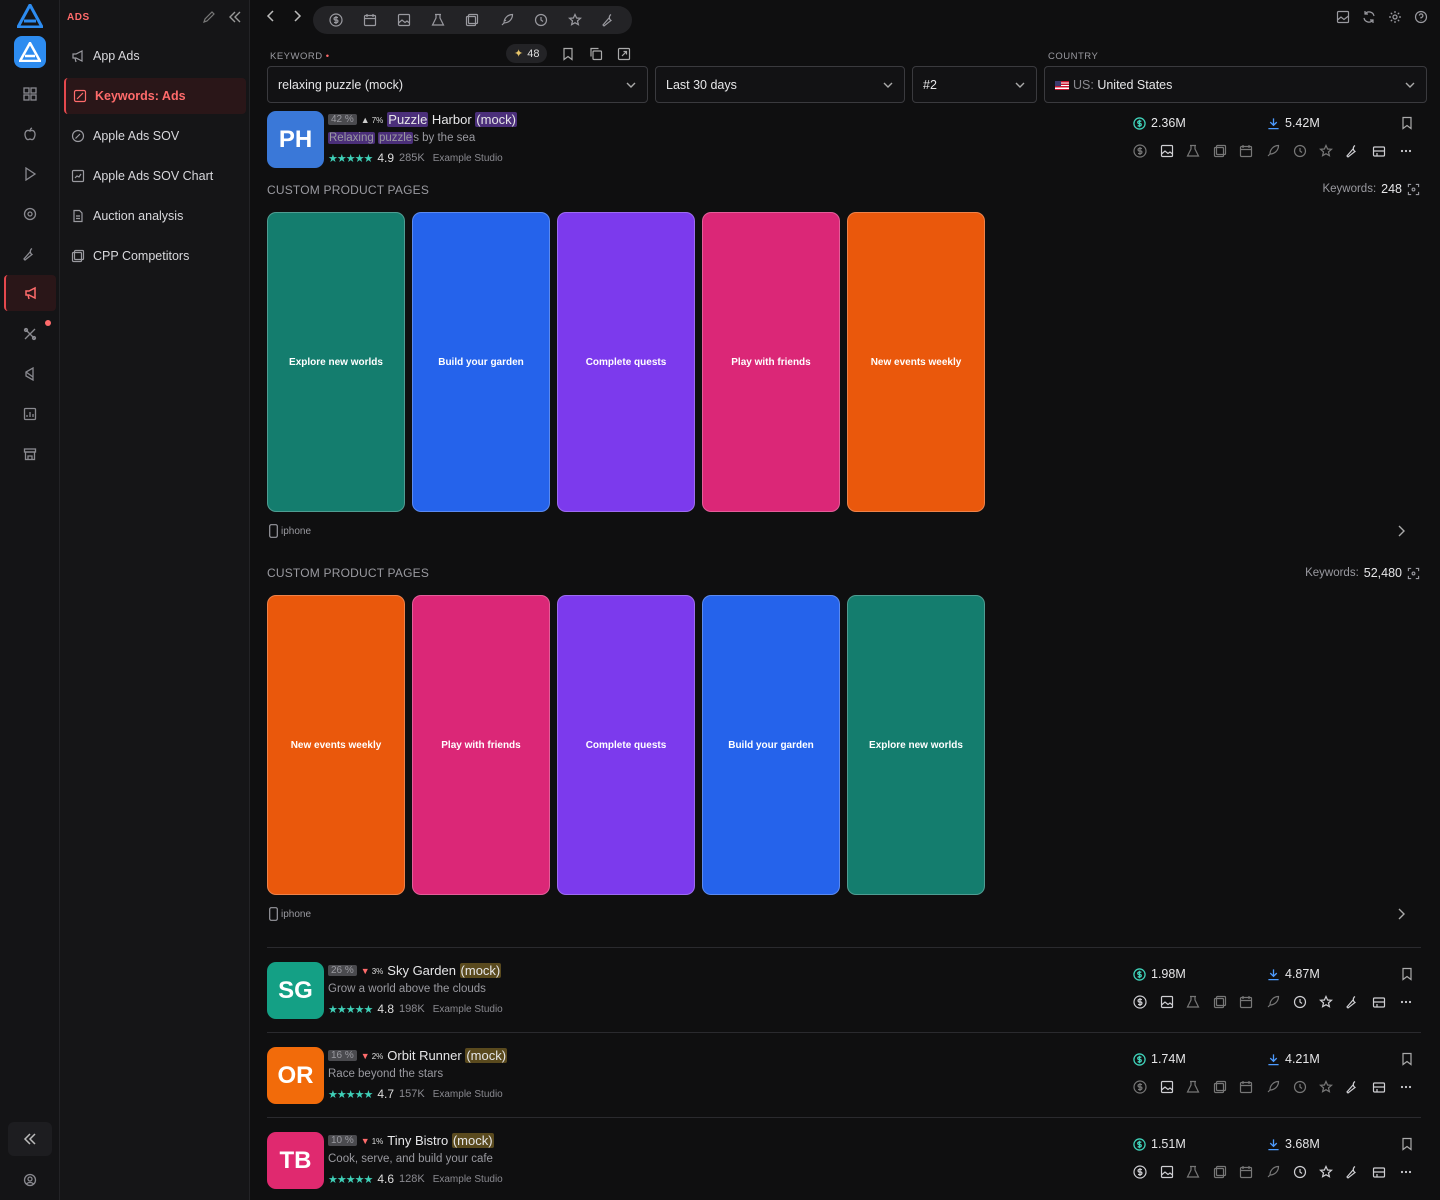  What do you see at coordinates (155, 96) in the screenshot?
I see `sidebar-item-keywords-ads: Keywords: Ads` at bounding box center [155, 96].